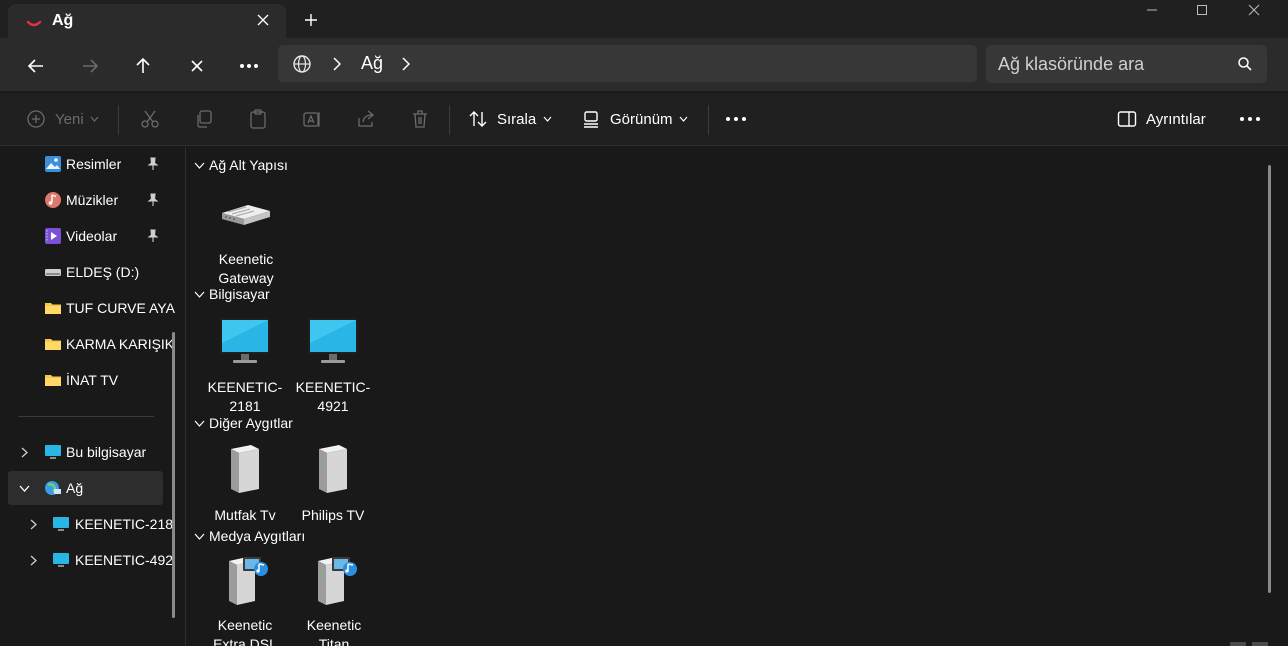 The width and height of the screenshot is (1288, 646). Describe the element at coordinates (333, 364) in the screenshot. I see `computer-item: KEENETIC- 4921` at that location.